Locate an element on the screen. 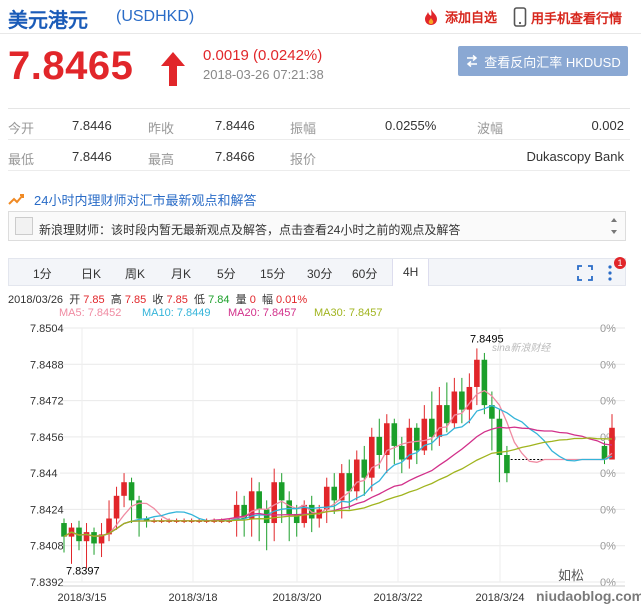 The height and width of the screenshot is (614, 641). quote-timestamp: 2018-03-26 07:21:38 is located at coordinates (263, 74).